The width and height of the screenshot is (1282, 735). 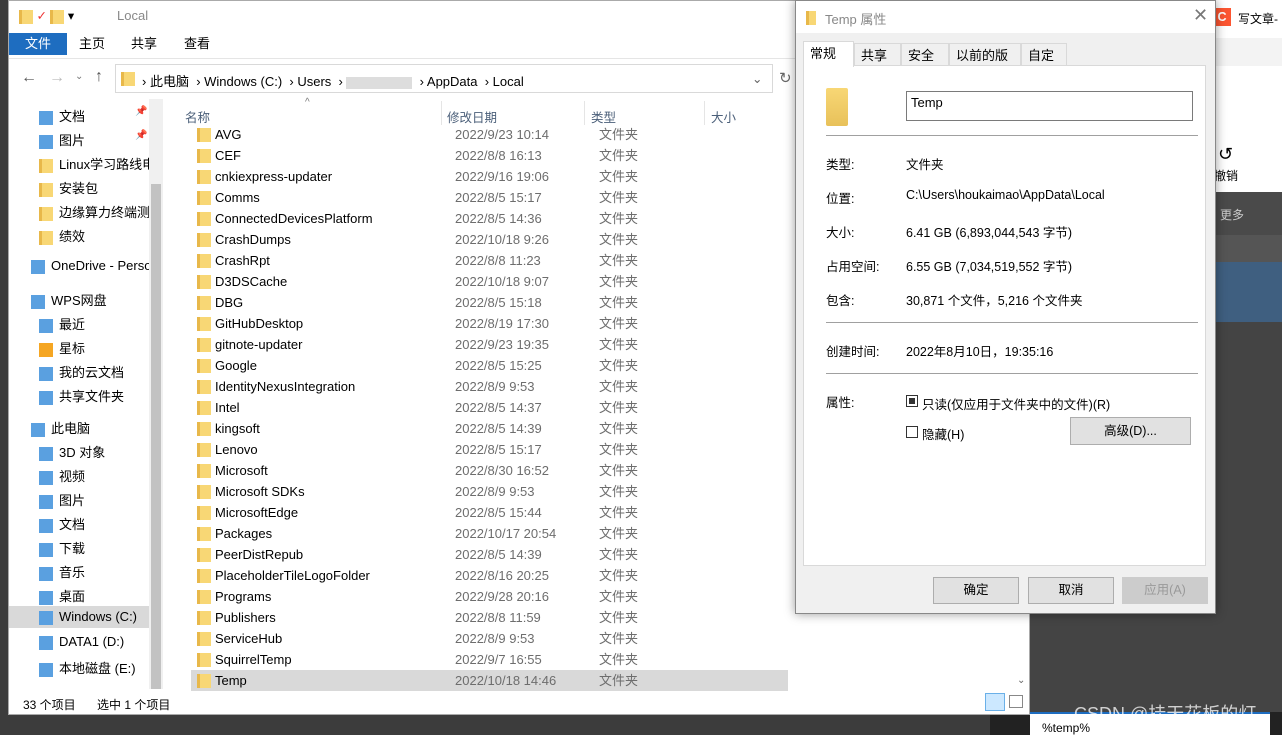 I want to click on sidebar-item: 文档, so click(x=62, y=523).